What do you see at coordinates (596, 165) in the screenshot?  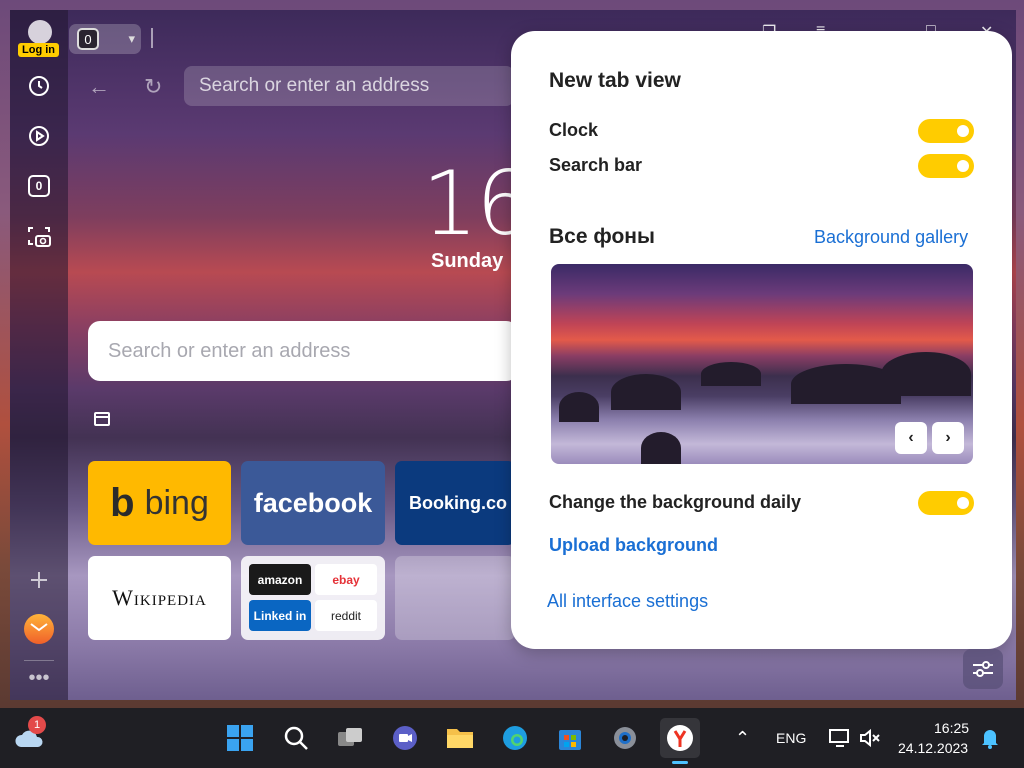 I see `searchbar-label: Search bar` at bounding box center [596, 165].